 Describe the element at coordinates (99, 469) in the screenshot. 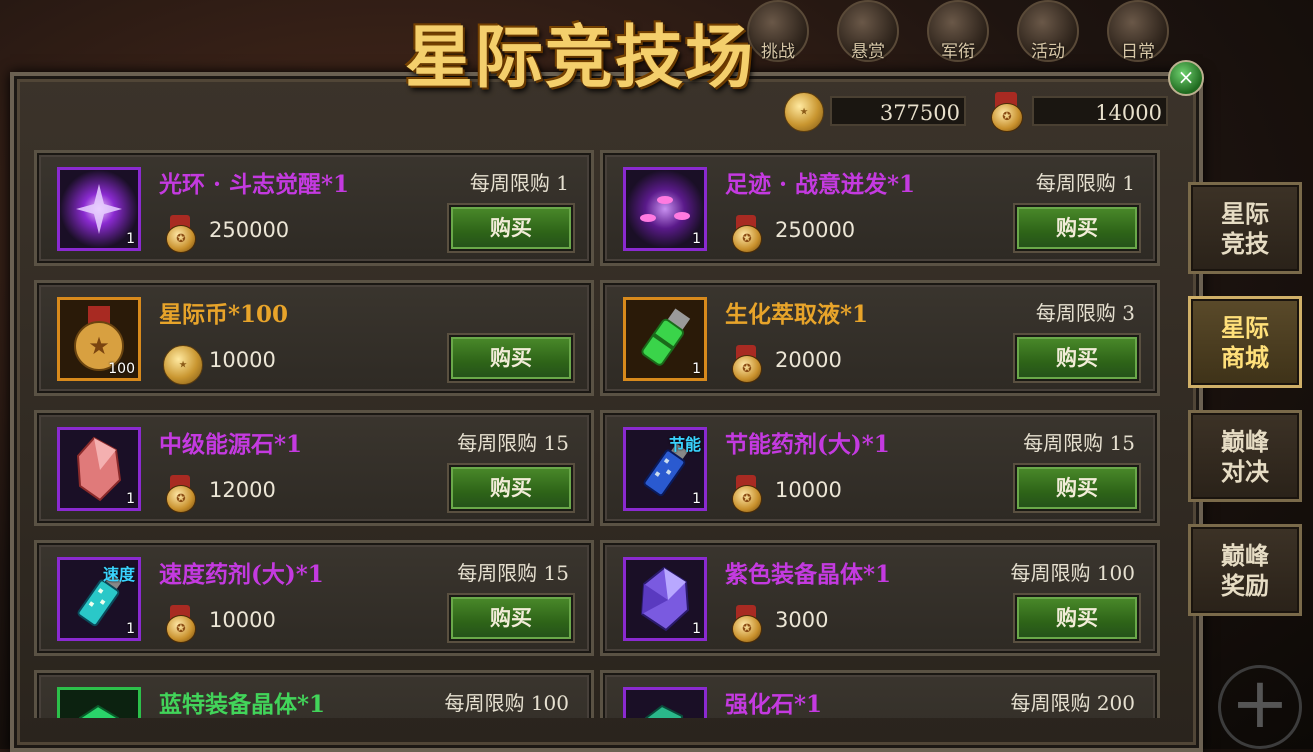

I see `energy-stone-icon: 1` at that location.